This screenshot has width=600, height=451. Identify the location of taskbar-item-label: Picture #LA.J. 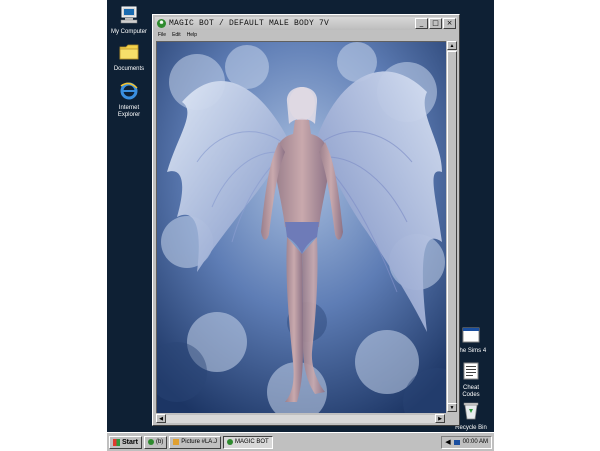
(199, 441).